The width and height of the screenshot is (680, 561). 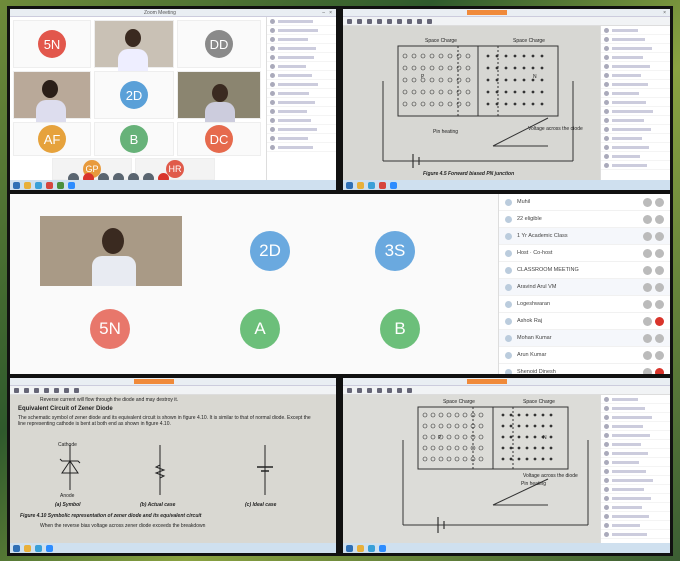 What do you see at coordinates (584, 369) in the screenshot?
I see `participant-row: Shenoid Dinesh` at bounding box center [584, 369].